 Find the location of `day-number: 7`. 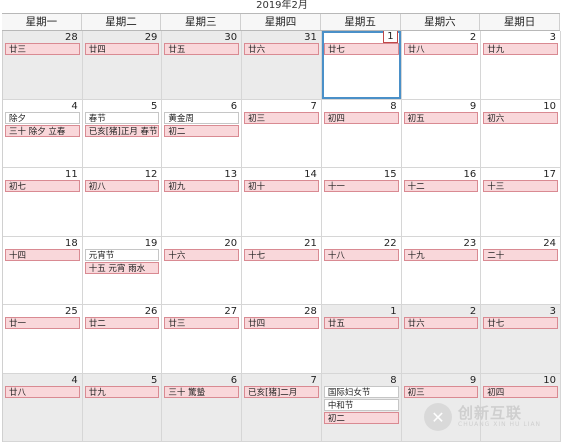

day-number: 7 is located at coordinates (313, 380).